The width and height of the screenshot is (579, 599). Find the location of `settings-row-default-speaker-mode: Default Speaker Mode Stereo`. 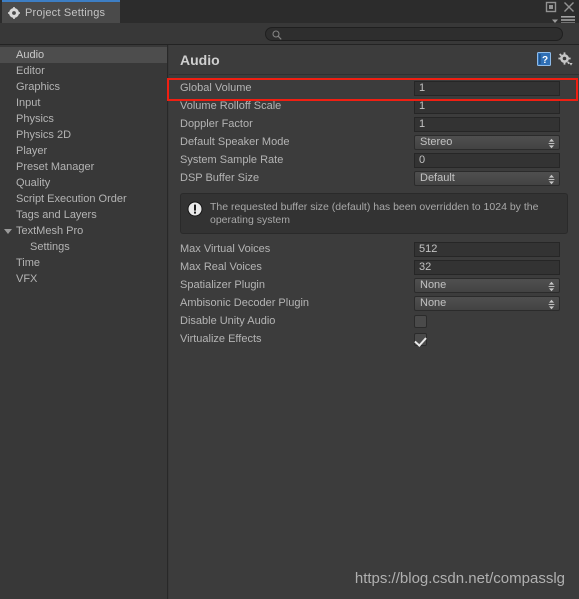

settings-row-default-speaker-mode: Default Speaker Mode Stereo is located at coordinates (374, 142).